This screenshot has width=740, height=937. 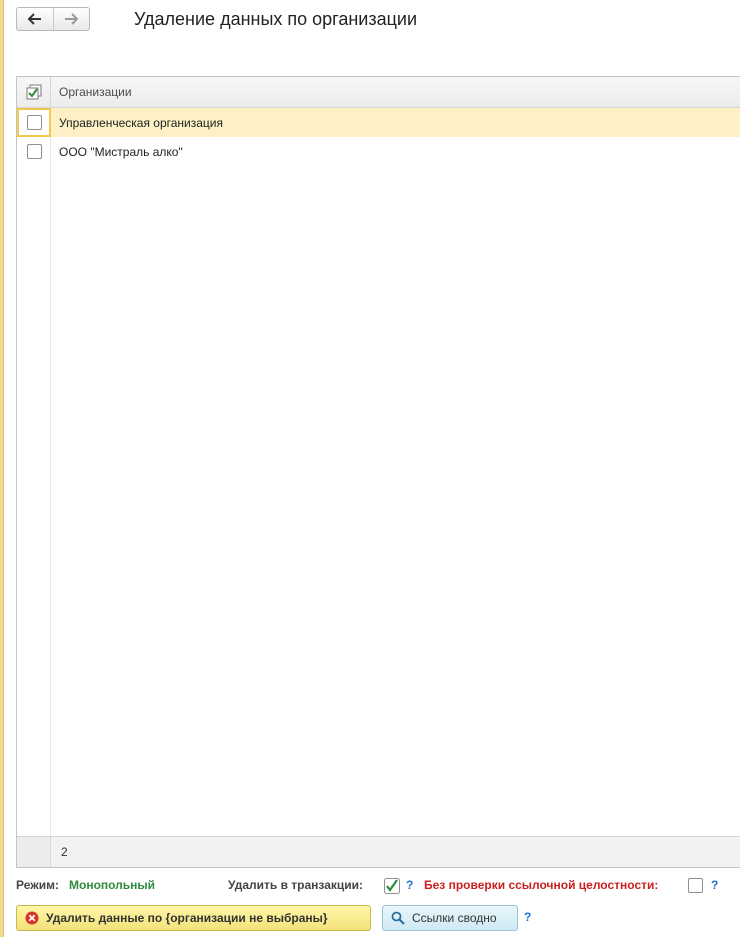 What do you see at coordinates (32, 918) in the screenshot?
I see `error-circle-icon` at bounding box center [32, 918].